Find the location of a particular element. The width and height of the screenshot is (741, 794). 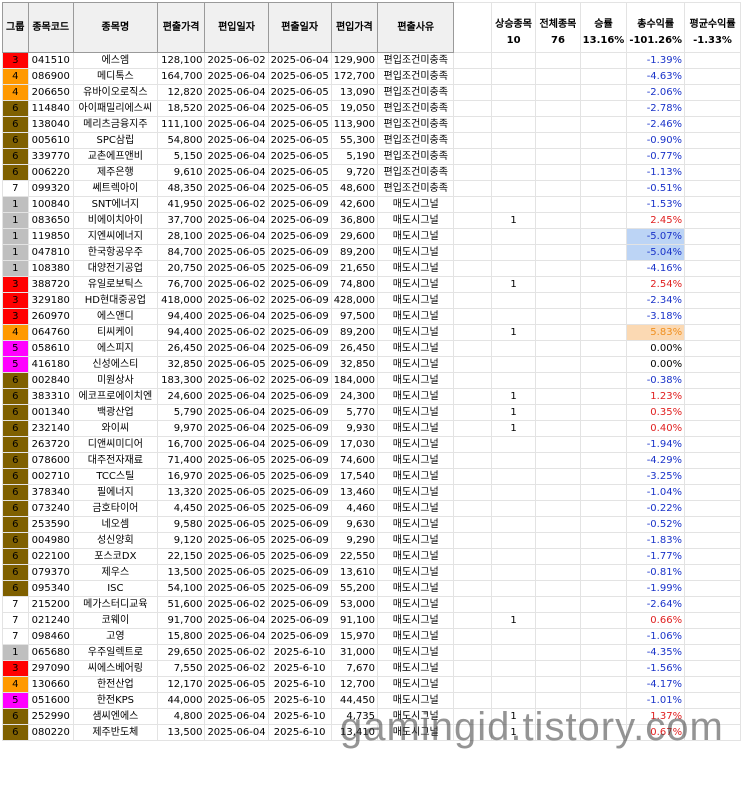

cell-code: 080220 is located at coordinates (50, 732).